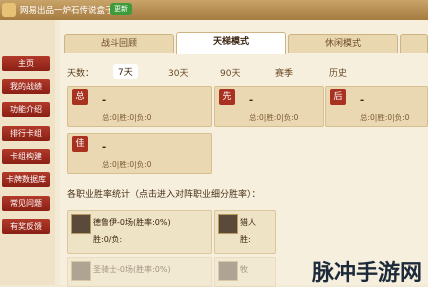  Describe the element at coordinates (230, 72) in the screenshot. I see `day-option-90: 90天` at that location.